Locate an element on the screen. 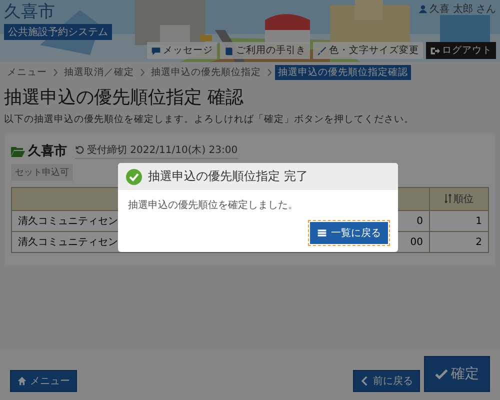 The height and width of the screenshot is (400, 500). description-text: 以下の抽選申込の優先順位を確定します。よろしければ「確定」ボタンを押してください。 is located at coordinates (209, 119).